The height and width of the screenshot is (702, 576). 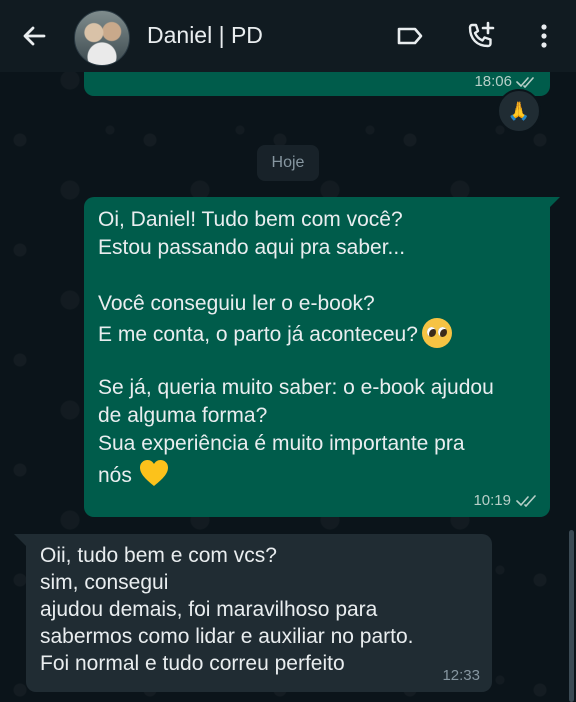 I want to click on previous-message-meta: 18:06, so click(x=505, y=81).